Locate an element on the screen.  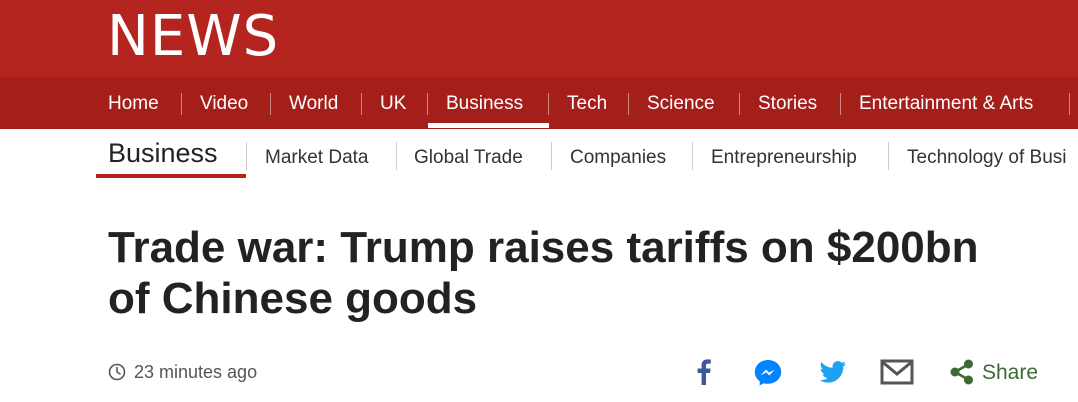
section-title: Business is located at coordinates (163, 153).